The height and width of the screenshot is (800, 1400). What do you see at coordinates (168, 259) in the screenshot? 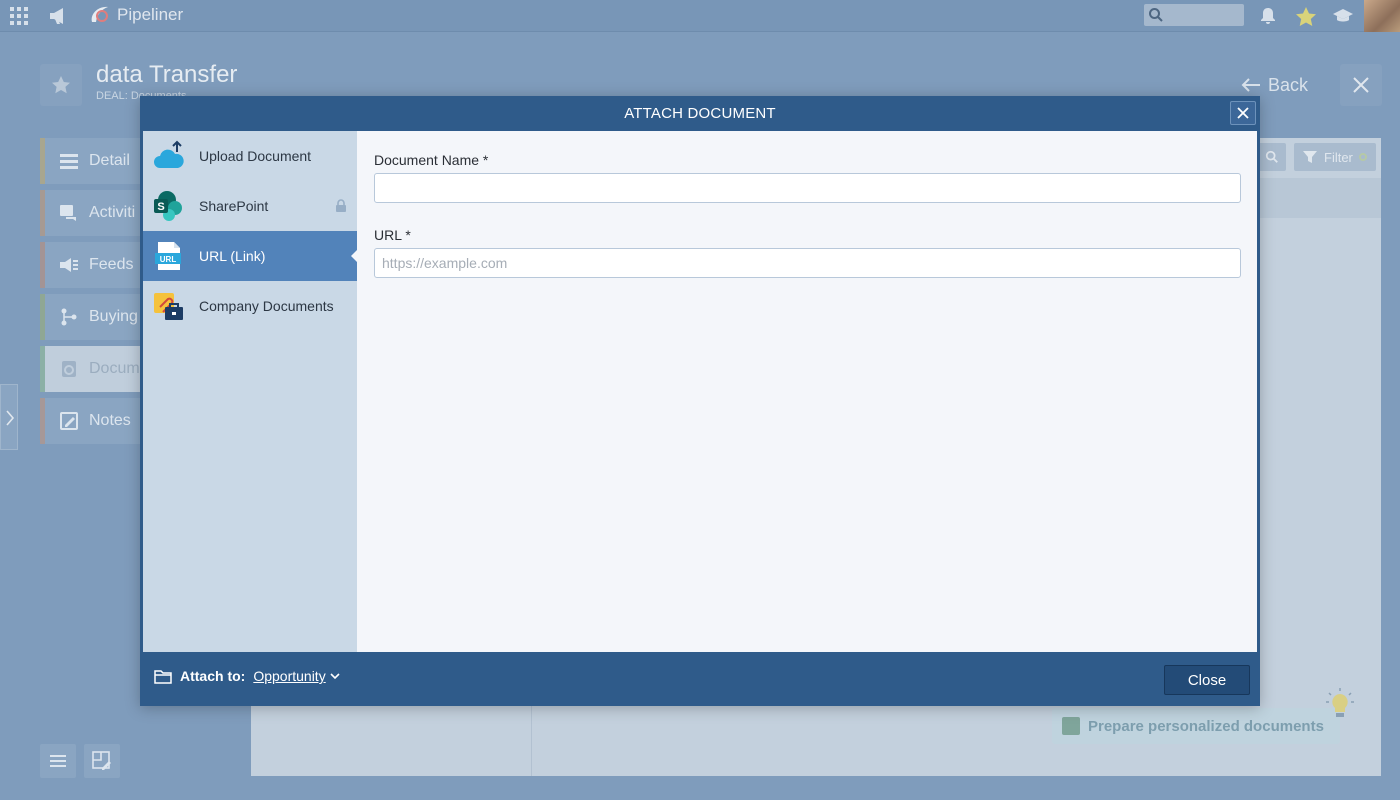
I see `svg-text: URL` at bounding box center [168, 259].